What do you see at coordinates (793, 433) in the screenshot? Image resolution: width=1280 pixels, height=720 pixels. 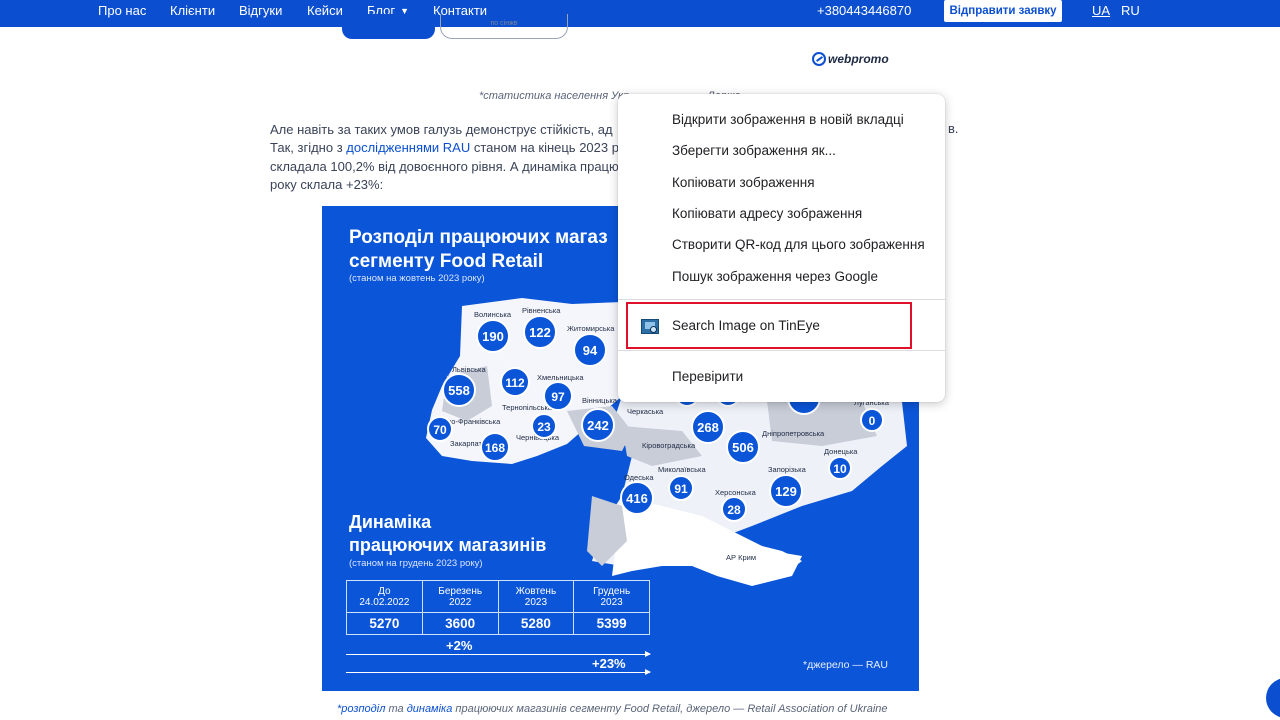 I see `region-label: Дніпропетровська` at bounding box center [793, 433].